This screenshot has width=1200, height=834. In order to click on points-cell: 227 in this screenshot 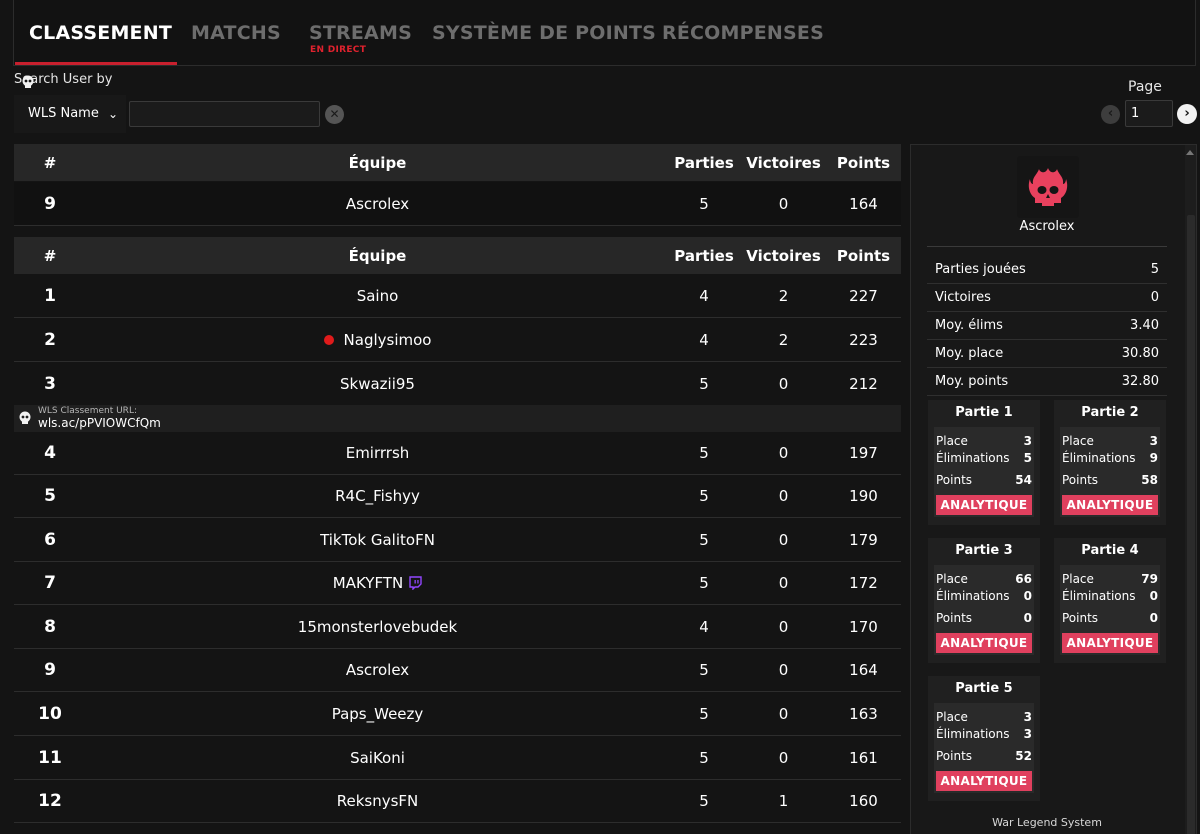, I will do `click(863, 295)`.